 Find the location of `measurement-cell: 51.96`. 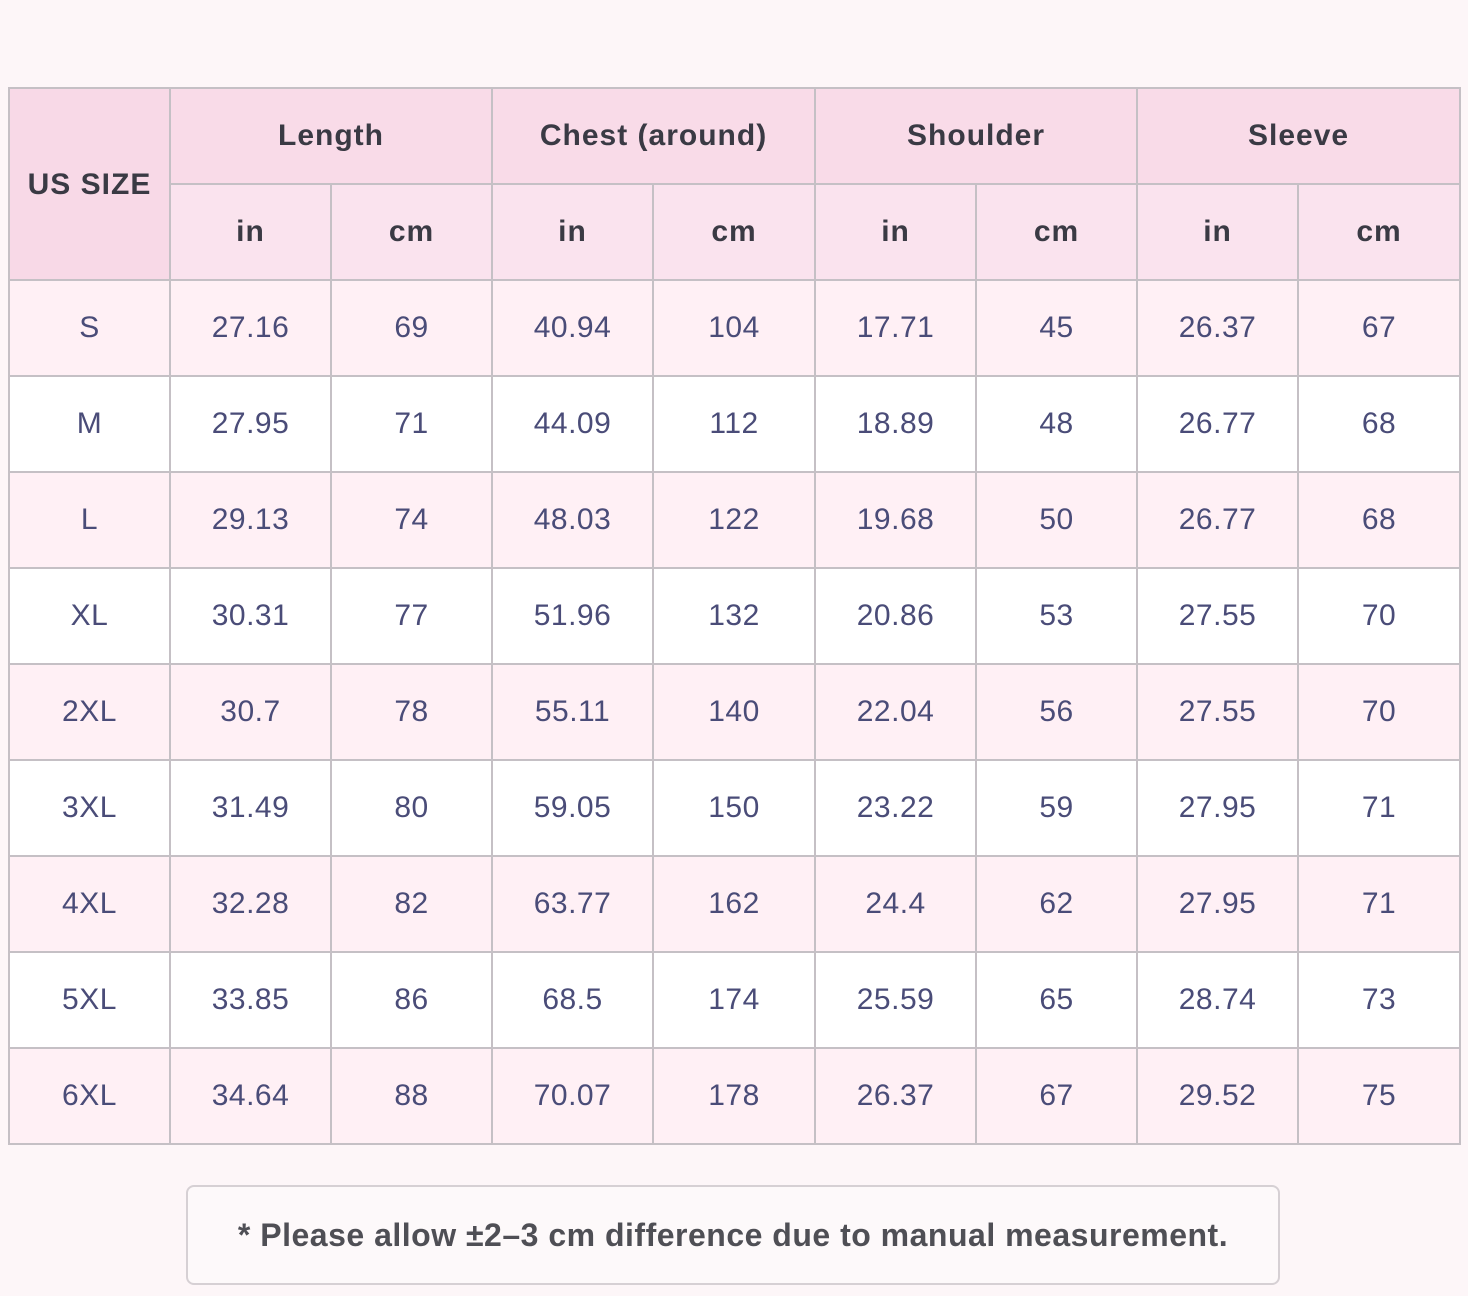

measurement-cell: 51.96 is located at coordinates (573, 616).